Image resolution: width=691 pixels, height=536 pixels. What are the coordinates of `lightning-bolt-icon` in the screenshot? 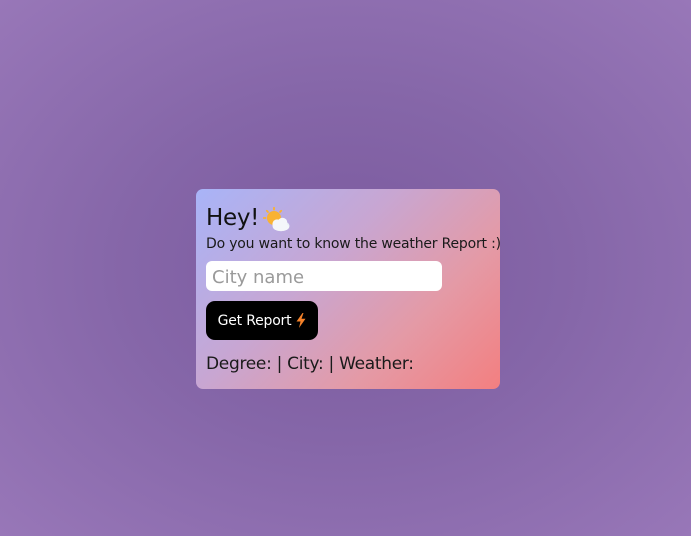 It's located at (301, 320).